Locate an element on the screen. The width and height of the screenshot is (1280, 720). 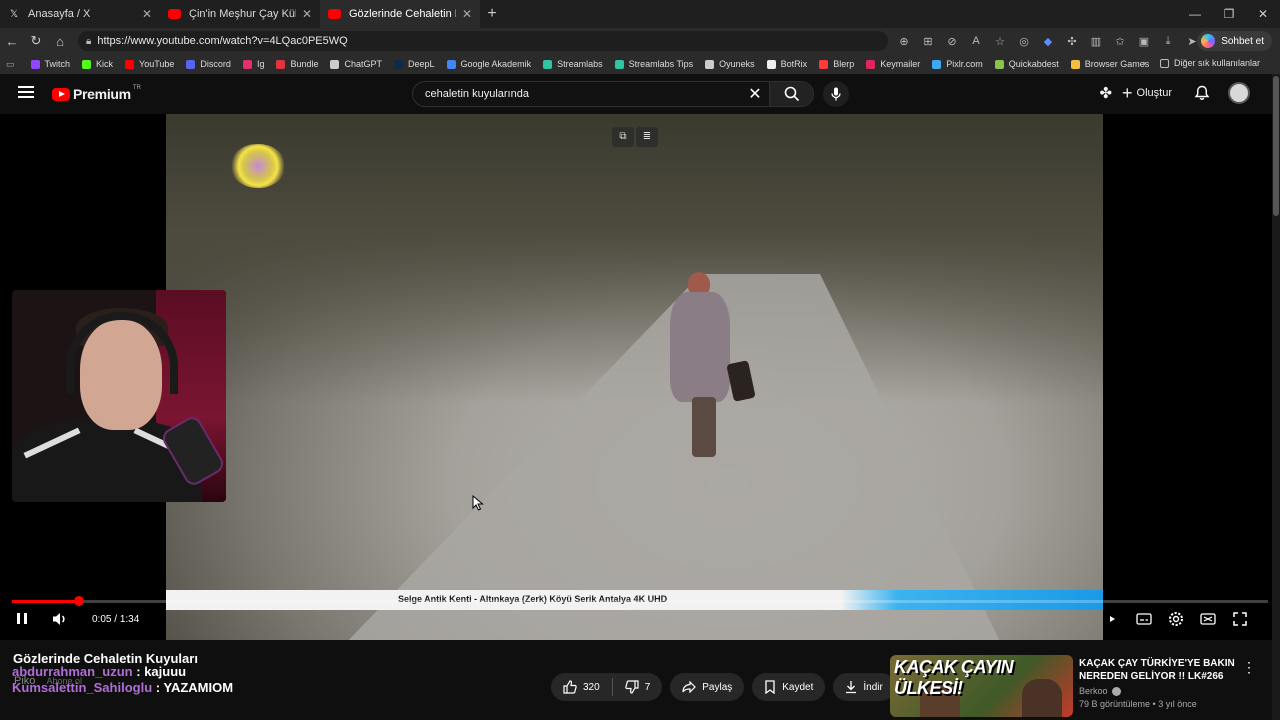
subtitles-button is located at coordinates (1144, 619).